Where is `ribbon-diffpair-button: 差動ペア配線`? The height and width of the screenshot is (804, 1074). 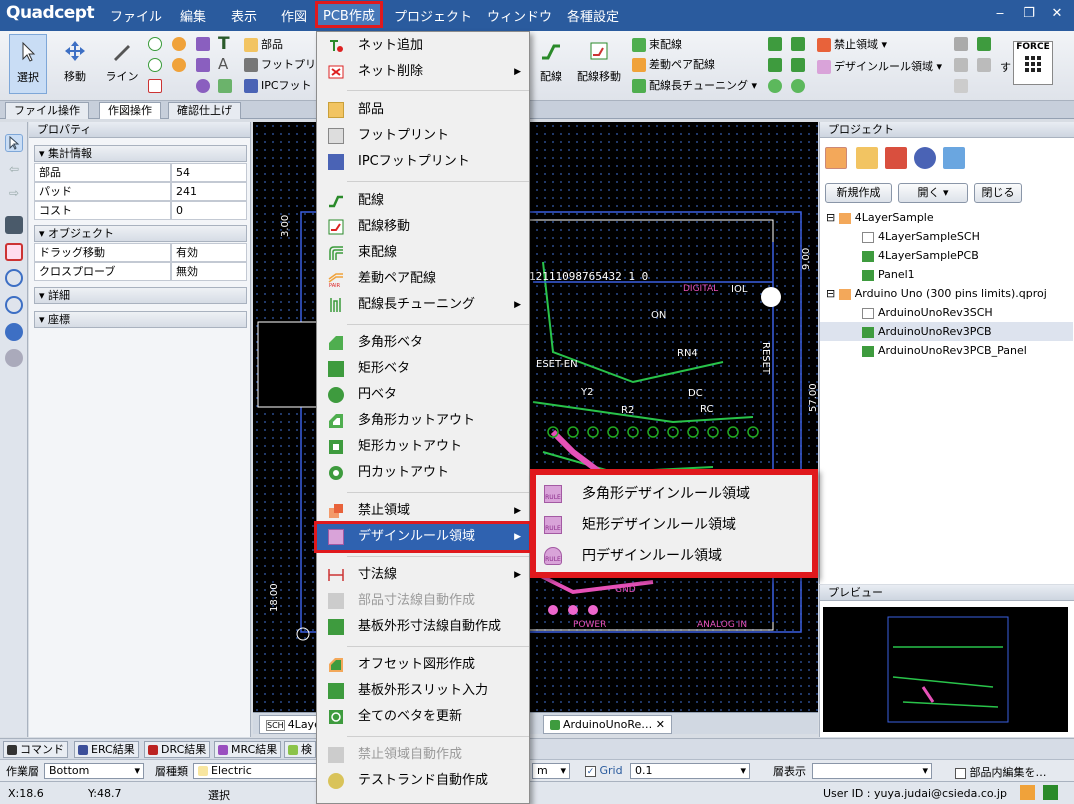 ribbon-diffpair-button: 差動ペア配線 is located at coordinates (673, 65).